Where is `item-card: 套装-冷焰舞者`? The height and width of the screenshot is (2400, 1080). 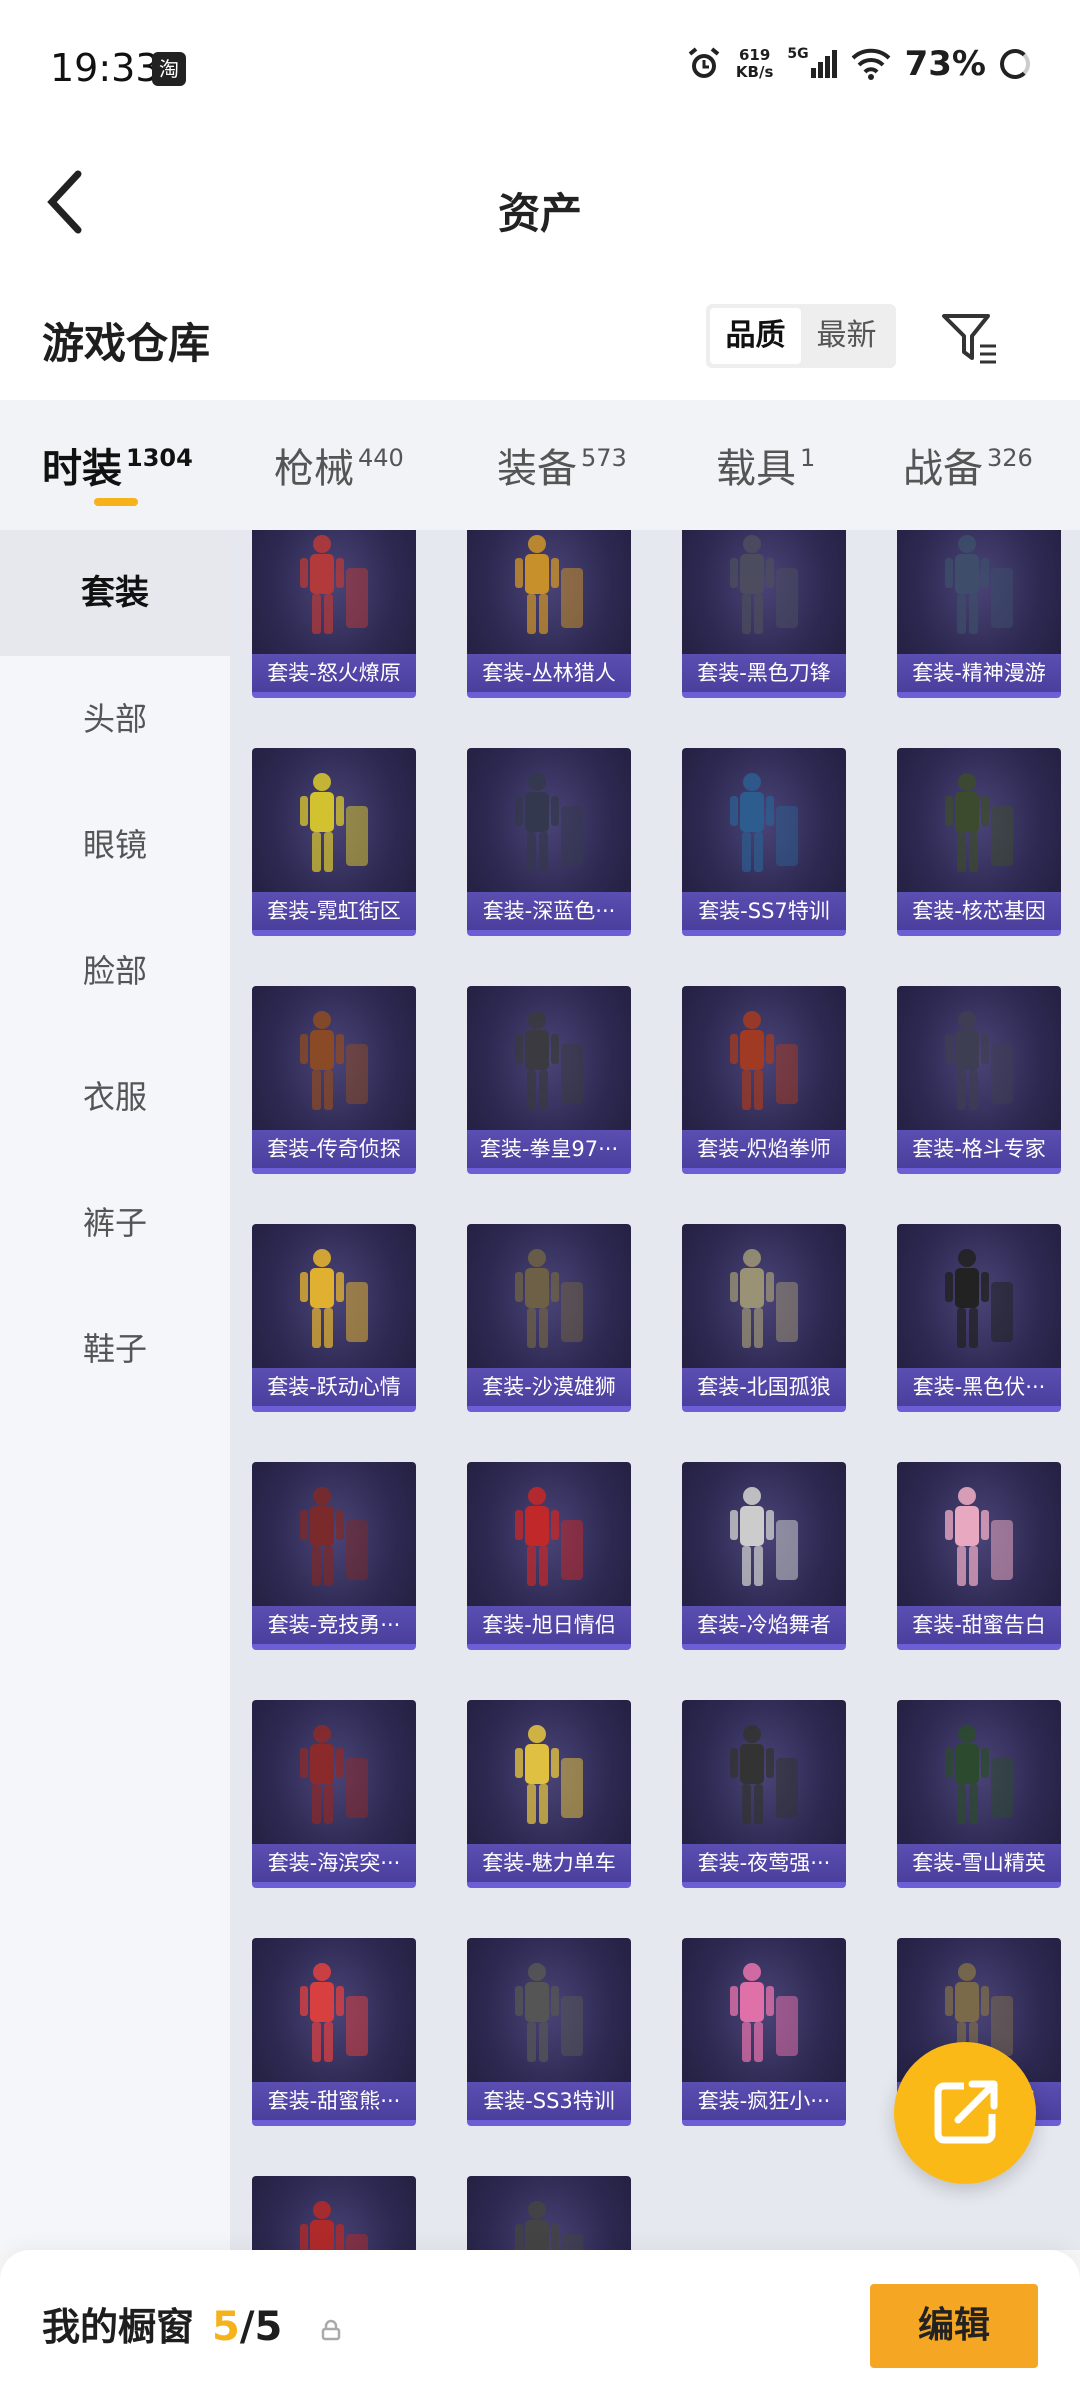
item-card: 套装-冷焰舞者 is located at coordinates (764, 1556).